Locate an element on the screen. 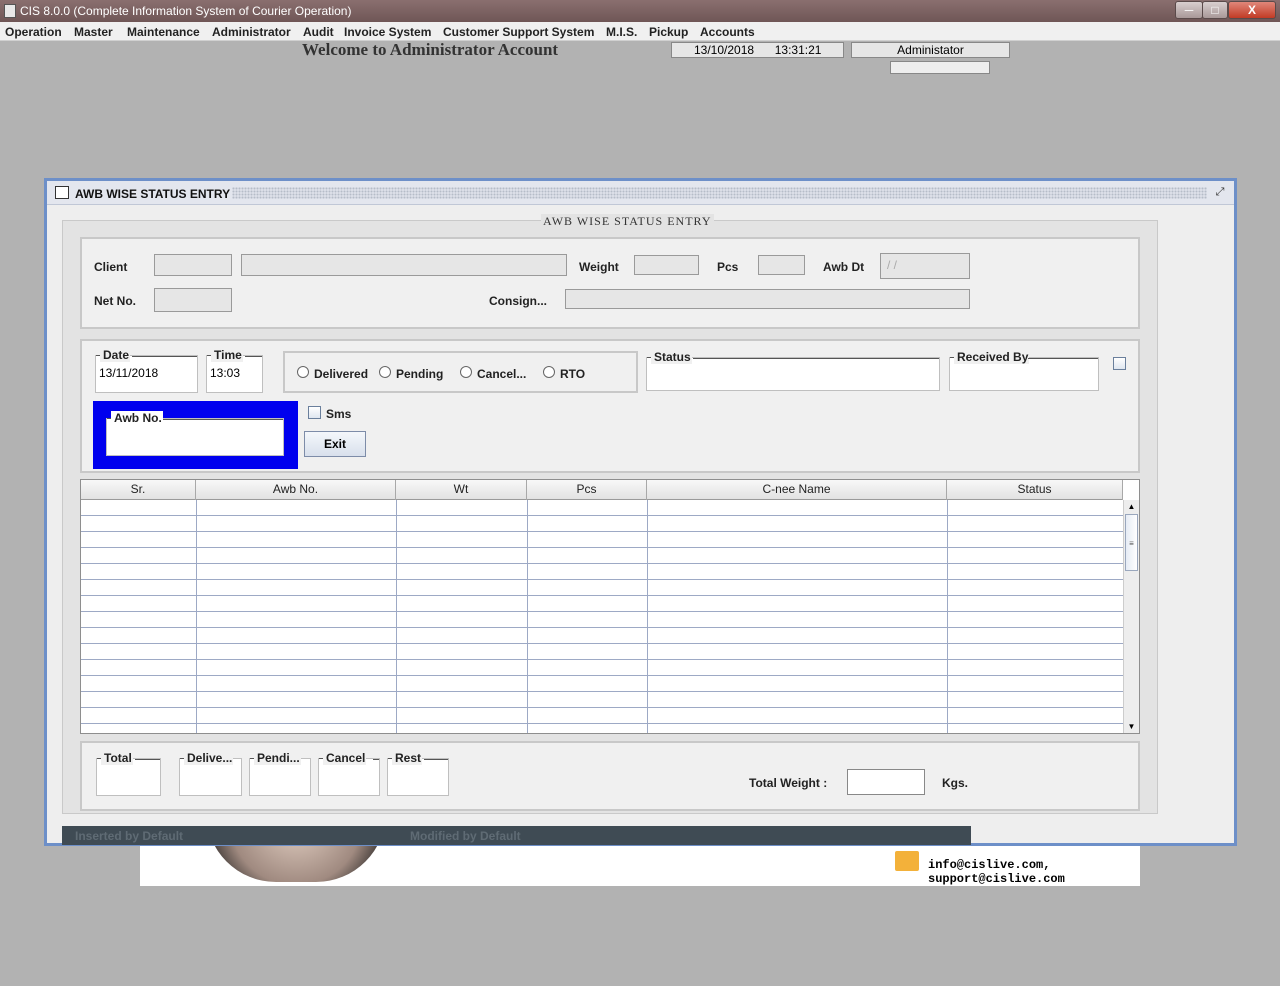  group-title: AWB WISE STATUS ENTRY is located at coordinates (627, 221).